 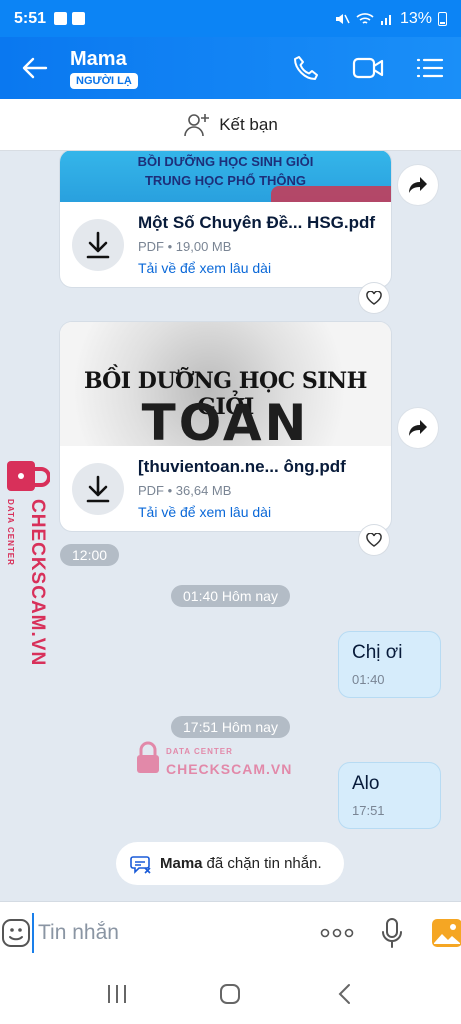 I want to click on file-meta-2: PDF • 36,64 MB, so click(x=185, y=490).